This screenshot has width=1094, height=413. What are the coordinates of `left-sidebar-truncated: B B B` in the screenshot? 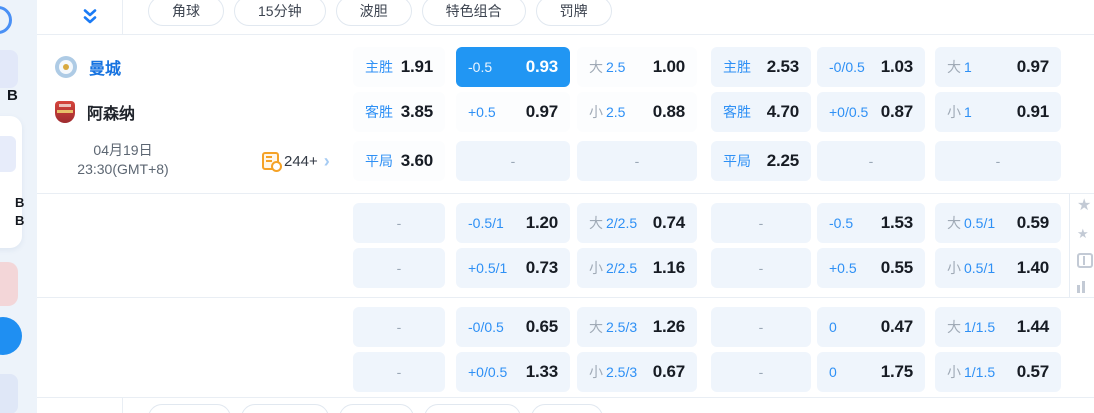 It's located at (18, 206).